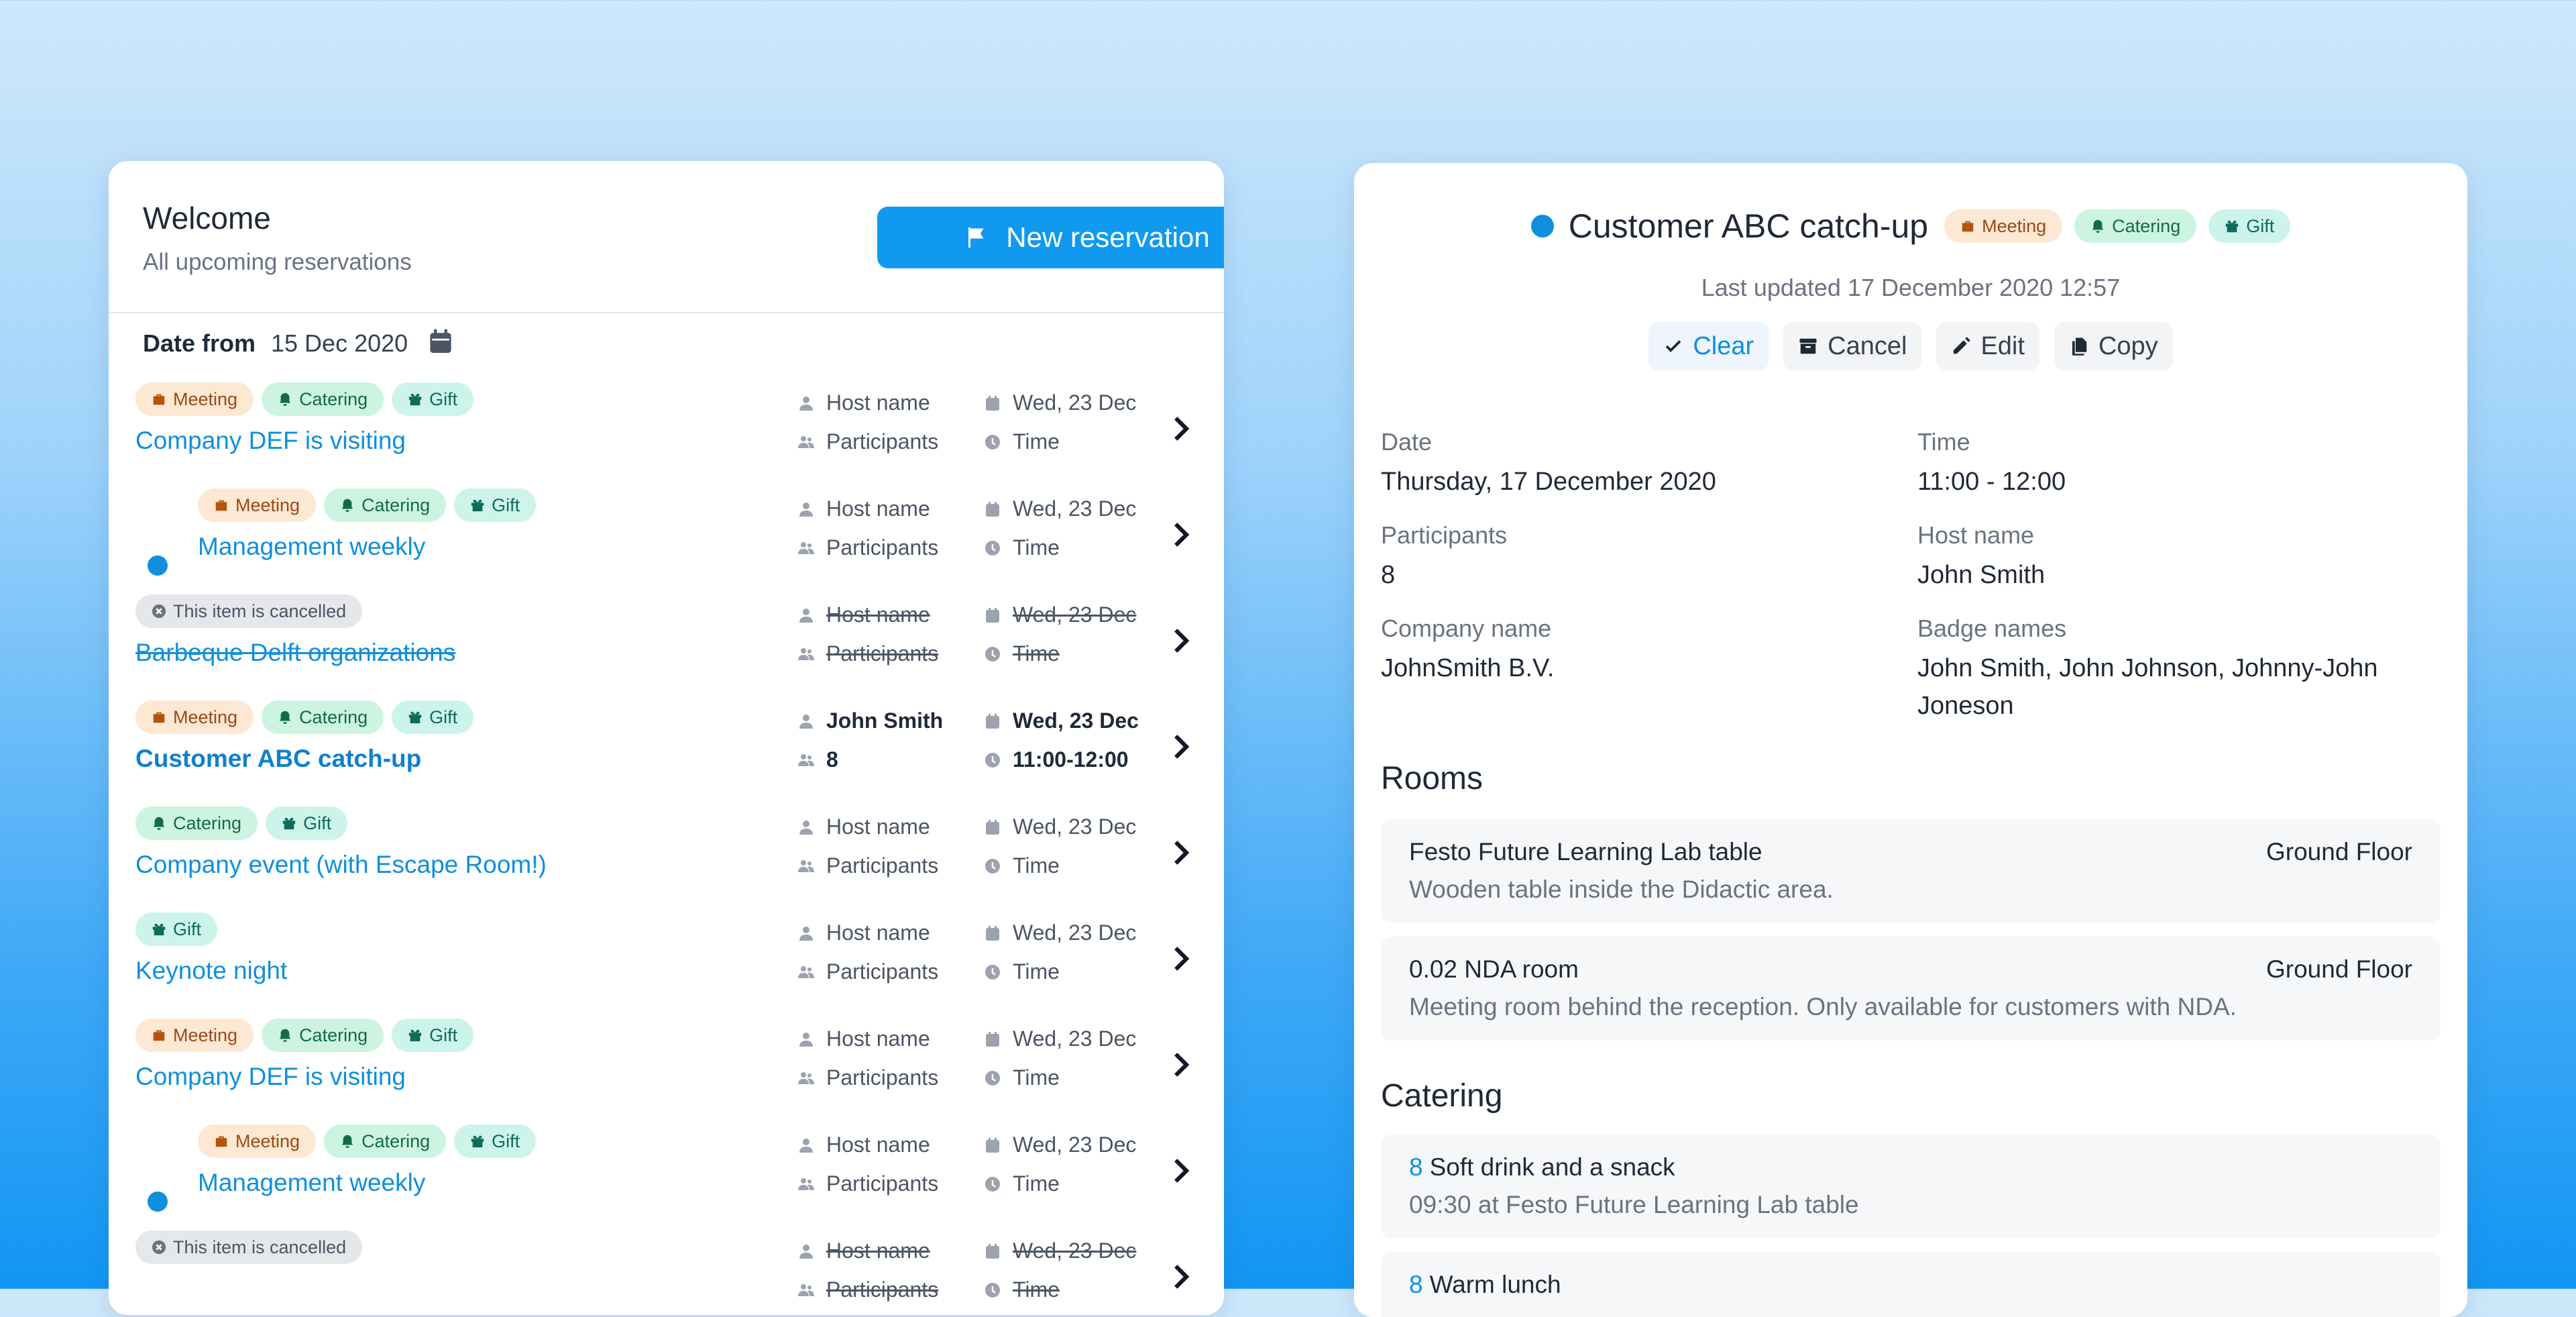 The width and height of the screenshot is (2576, 1317). I want to click on reservation-title: Company event (with Escape Room!), so click(341, 865).